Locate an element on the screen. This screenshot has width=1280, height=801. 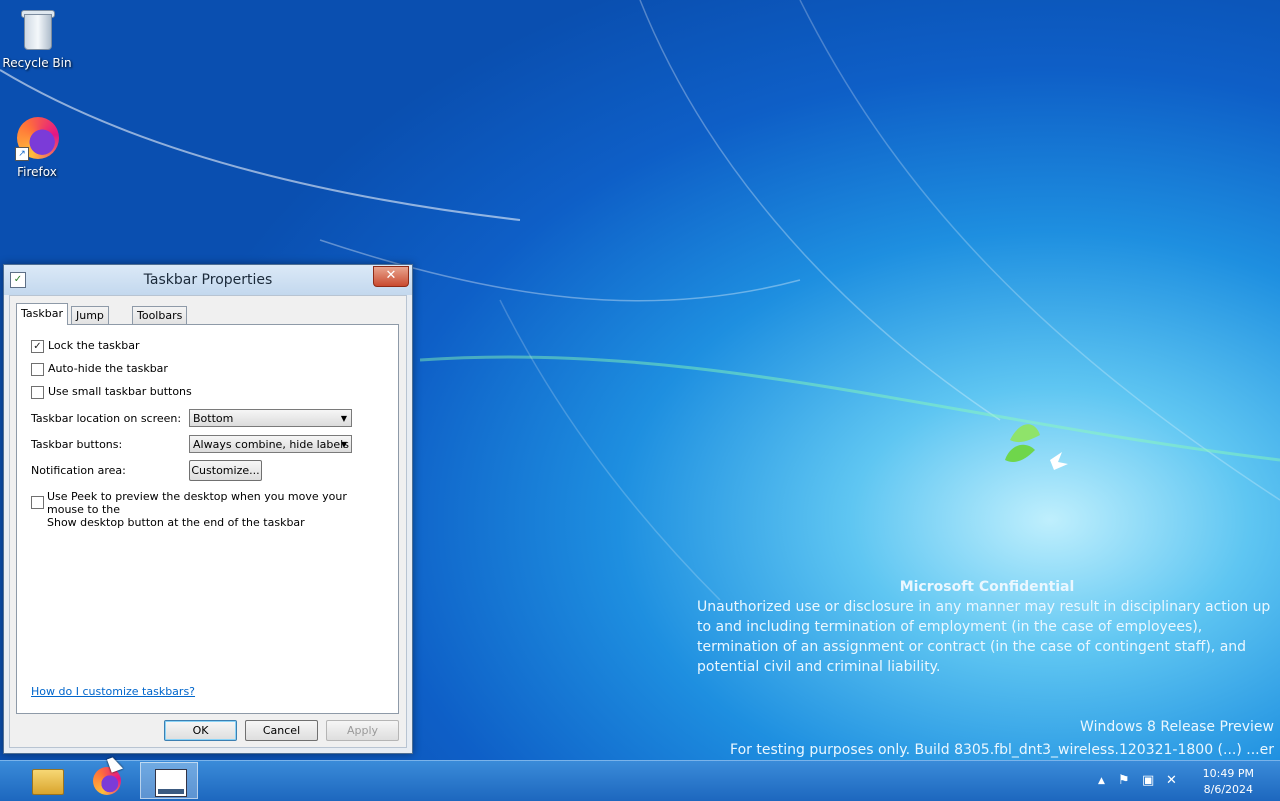
close-button: ✕ is located at coordinates (391, 276).